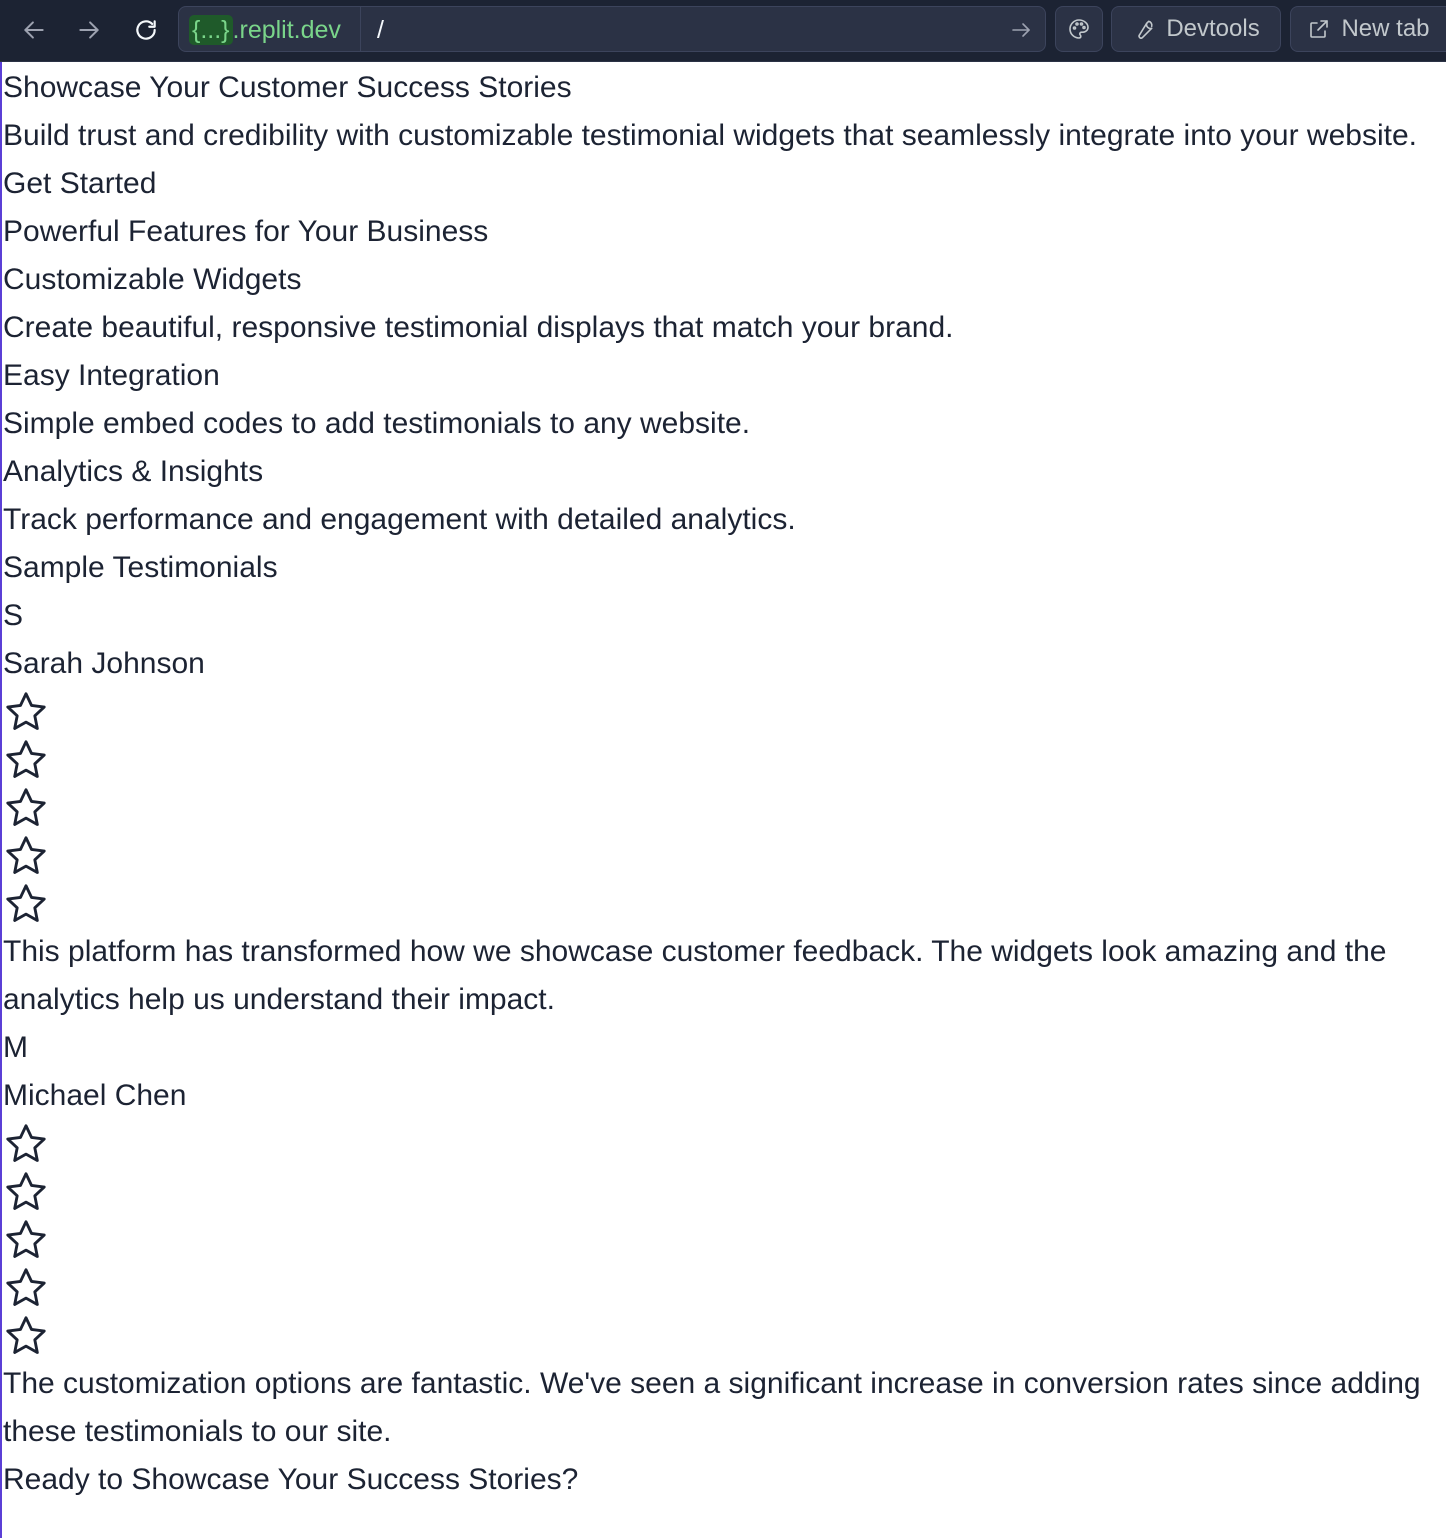 This screenshot has height=1538, width=1446. I want to click on devtools-label: Devtools, so click(1213, 28).